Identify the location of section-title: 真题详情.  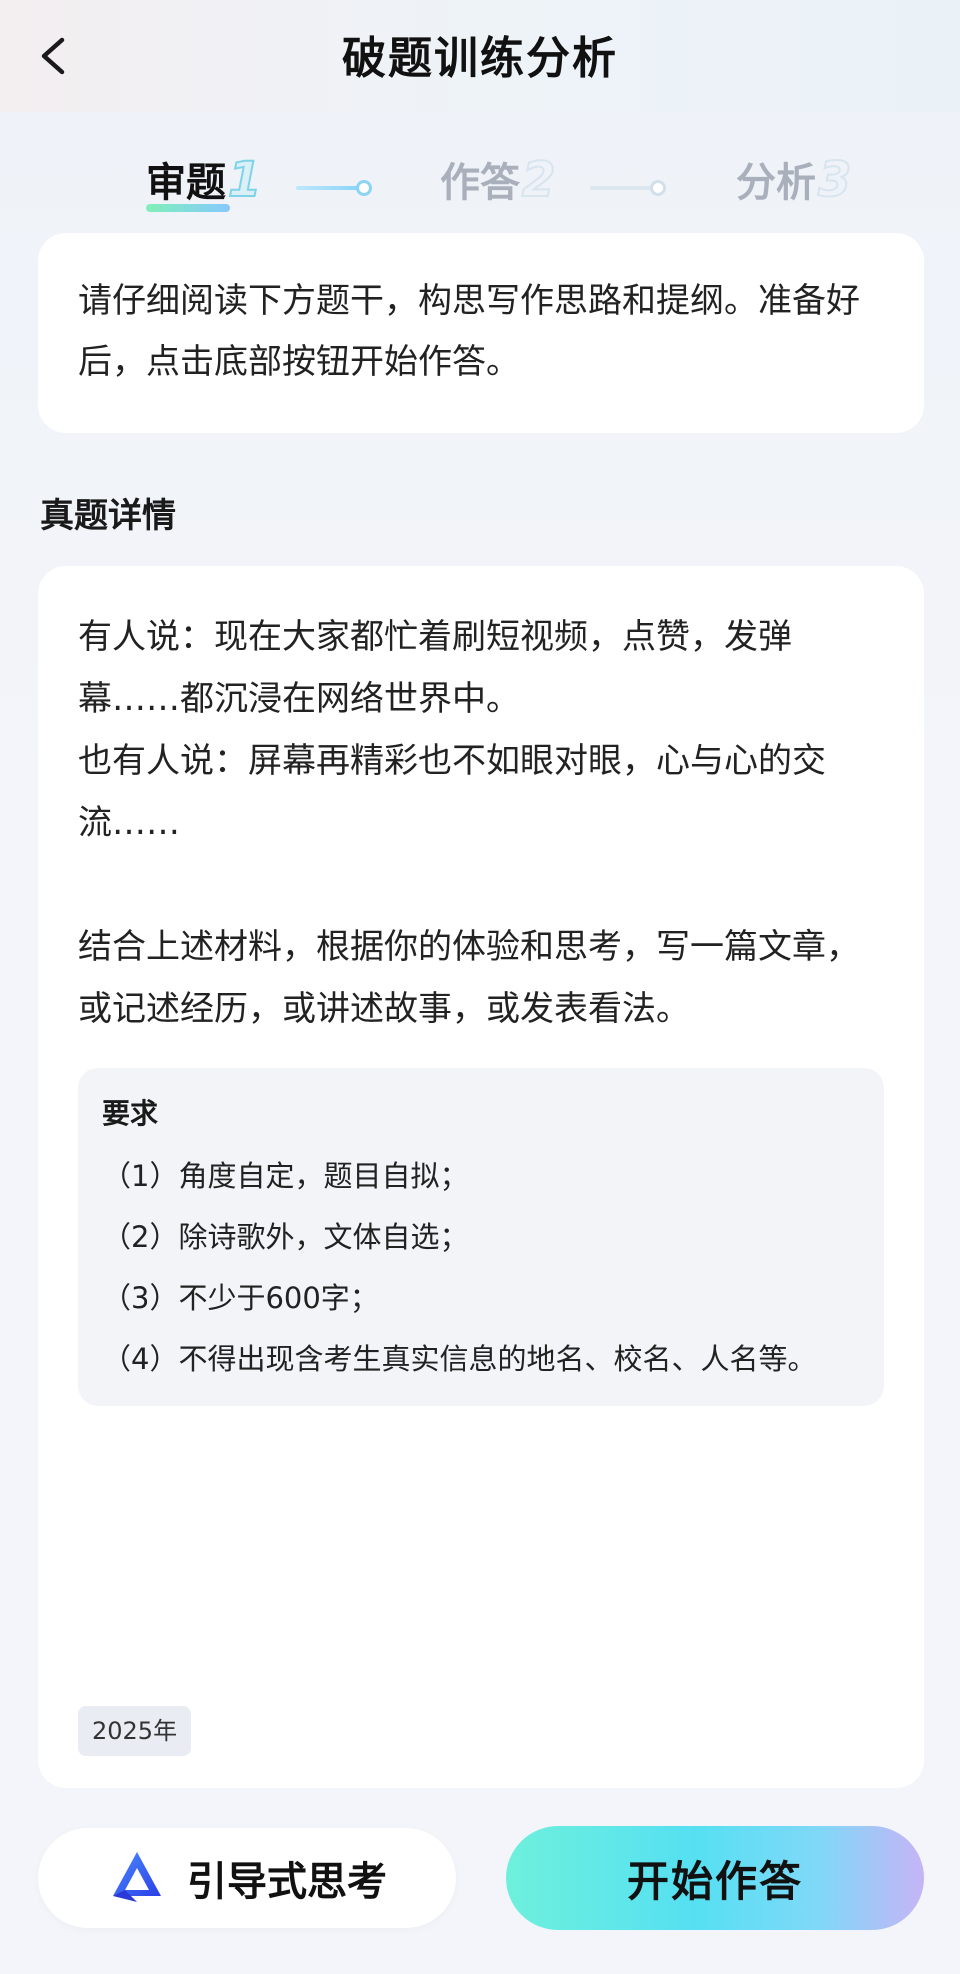
(108, 516).